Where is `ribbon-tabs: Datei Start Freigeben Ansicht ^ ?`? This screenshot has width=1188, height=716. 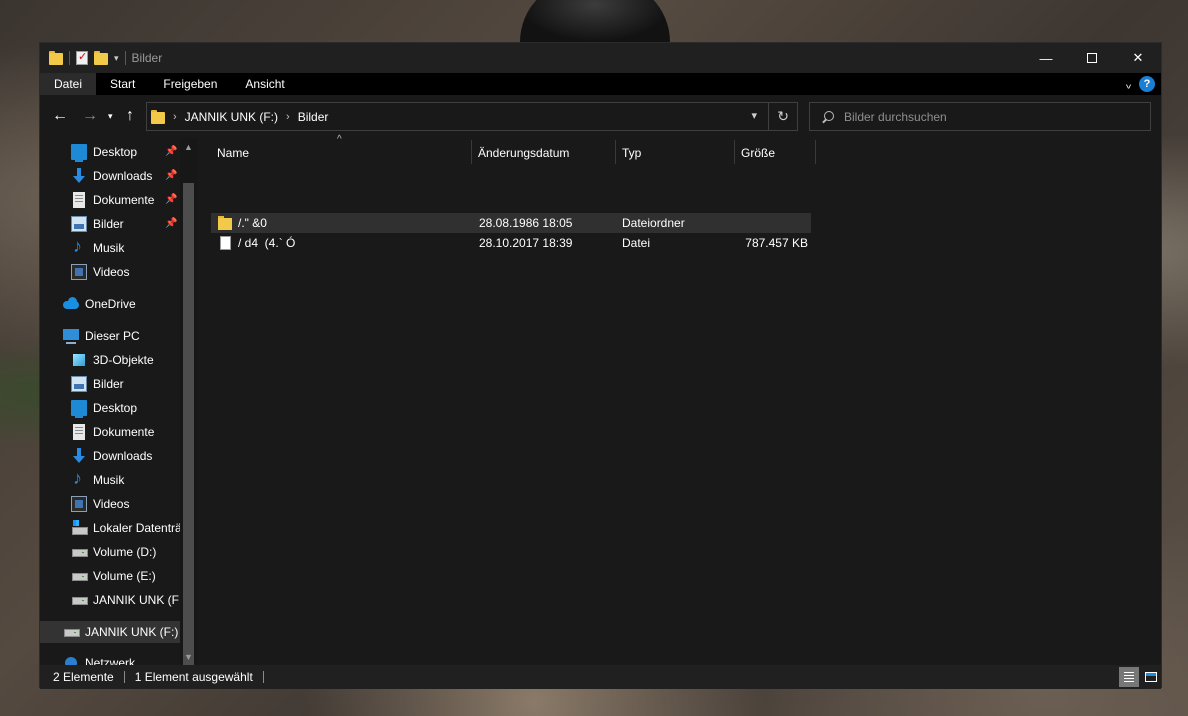 ribbon-tabs: Datei Start Freigeben Ansicht ^ ? is located at coordinates (600, 84).